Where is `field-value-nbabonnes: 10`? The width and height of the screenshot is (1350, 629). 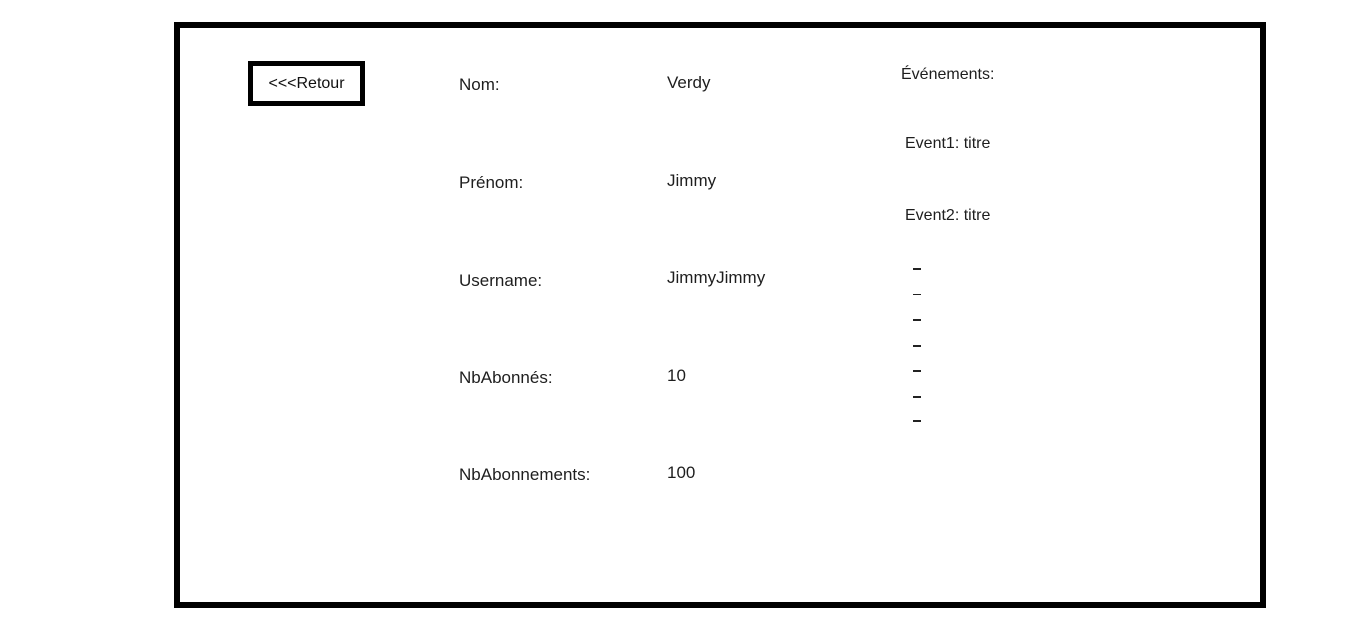 field-value-nbabonnes: 10 is located at coordinates (676, 375).